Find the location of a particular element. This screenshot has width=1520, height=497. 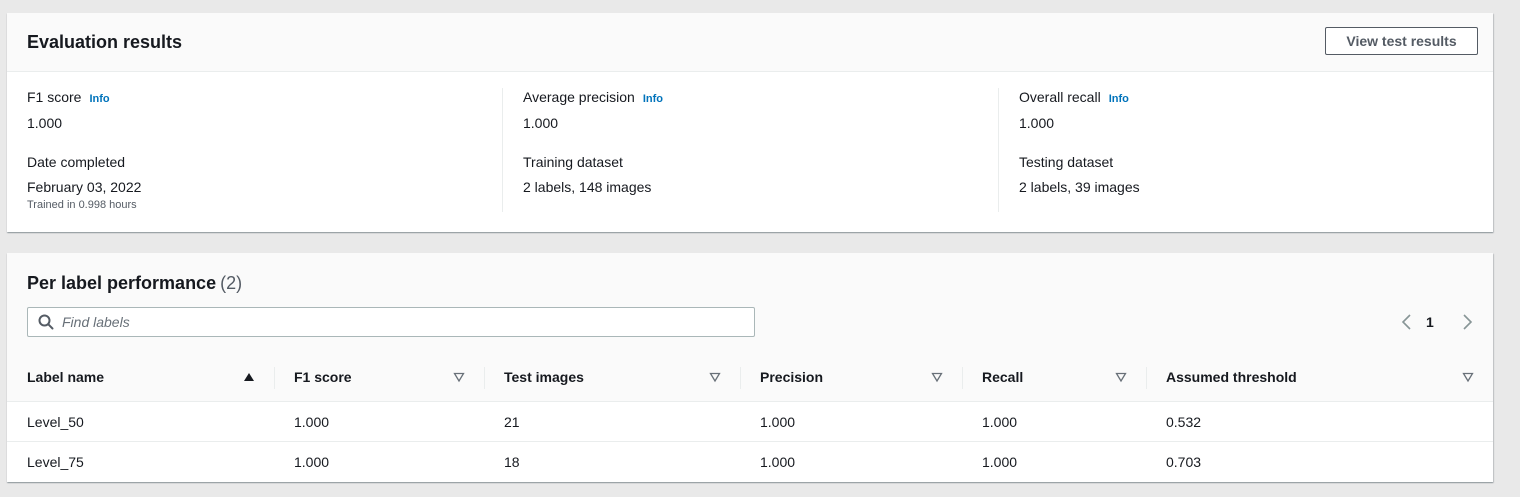

find-labels-search is located at coordinates (391, 322).